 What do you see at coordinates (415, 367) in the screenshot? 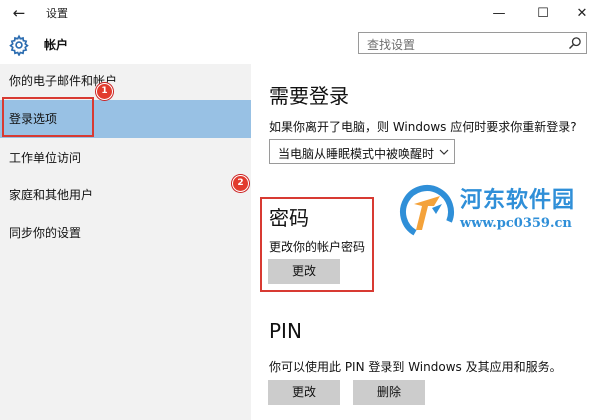
I see `pin-description: 你可以使用此 PIN 登录到 Windows 及其应用和服务。` at bounding box center [415, 367].